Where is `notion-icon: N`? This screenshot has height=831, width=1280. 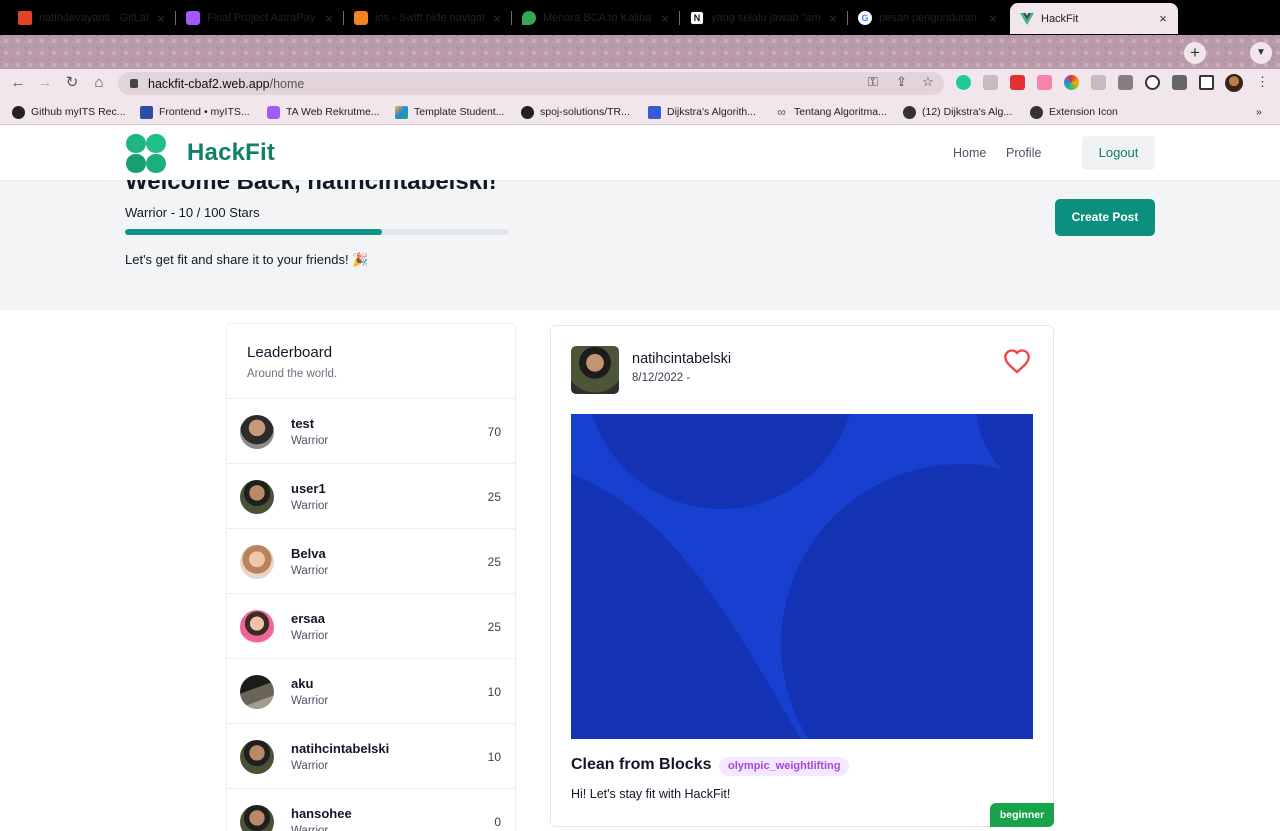
notion-icon: N is located at coordinates (697, 18).